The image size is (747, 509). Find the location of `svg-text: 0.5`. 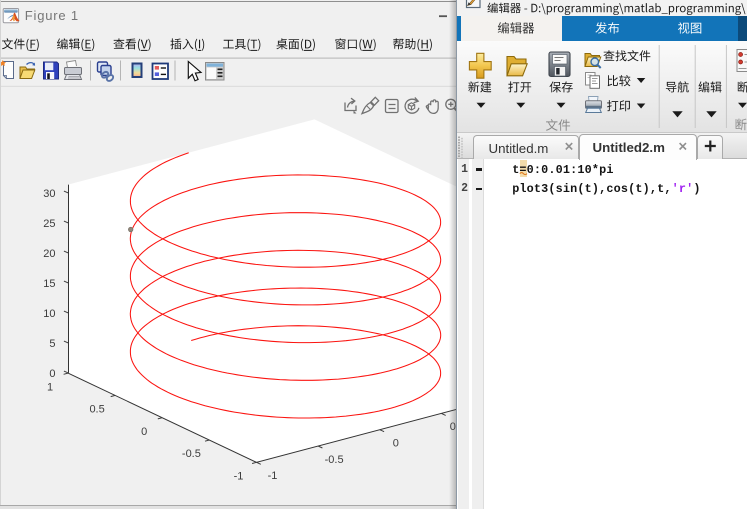

svg-text: 0.5 is located at coordinates (96, 410).